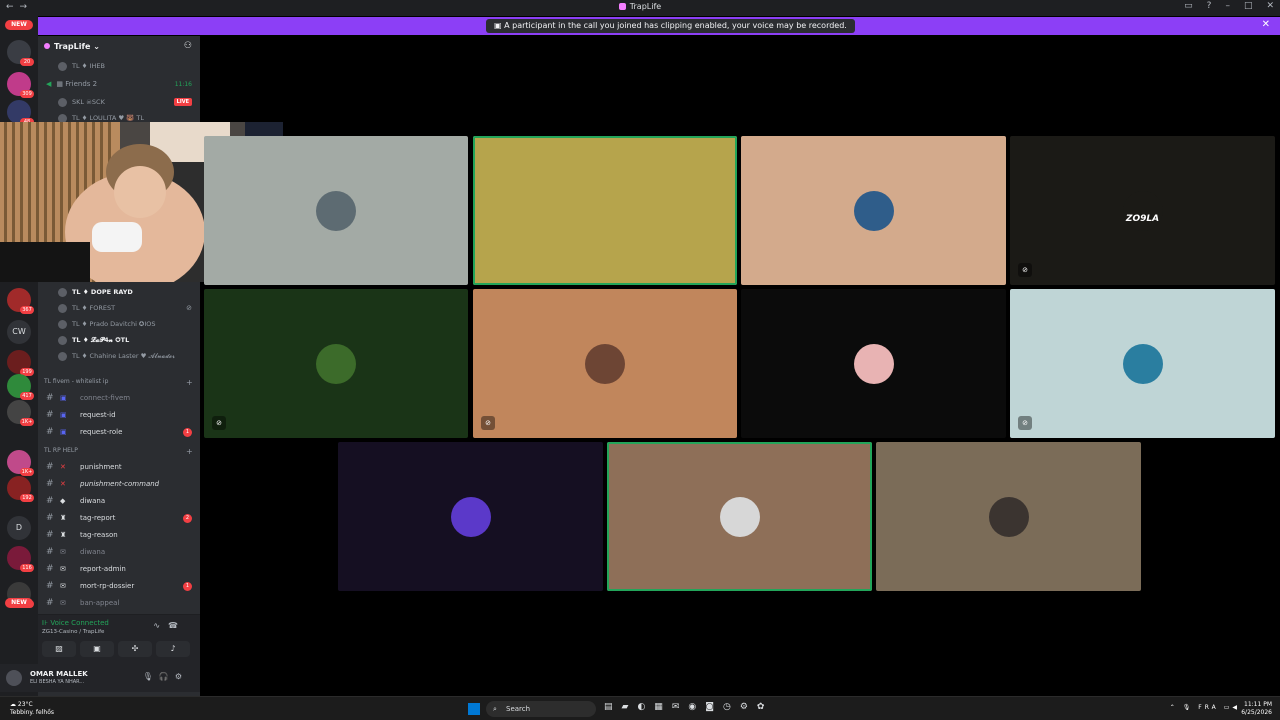  Describe the element at coordinates (160, 625) in the screenshot. I see `noise-suppression-icon: ∿` at that location.